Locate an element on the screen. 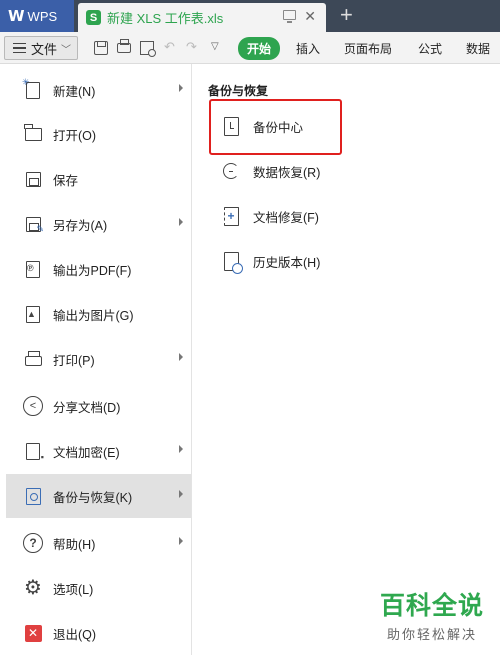 The width and height of the screenshot is (500, 655). menu-item-backup-restore: 备份与恢复(K) is located at coordinates (98, 496).